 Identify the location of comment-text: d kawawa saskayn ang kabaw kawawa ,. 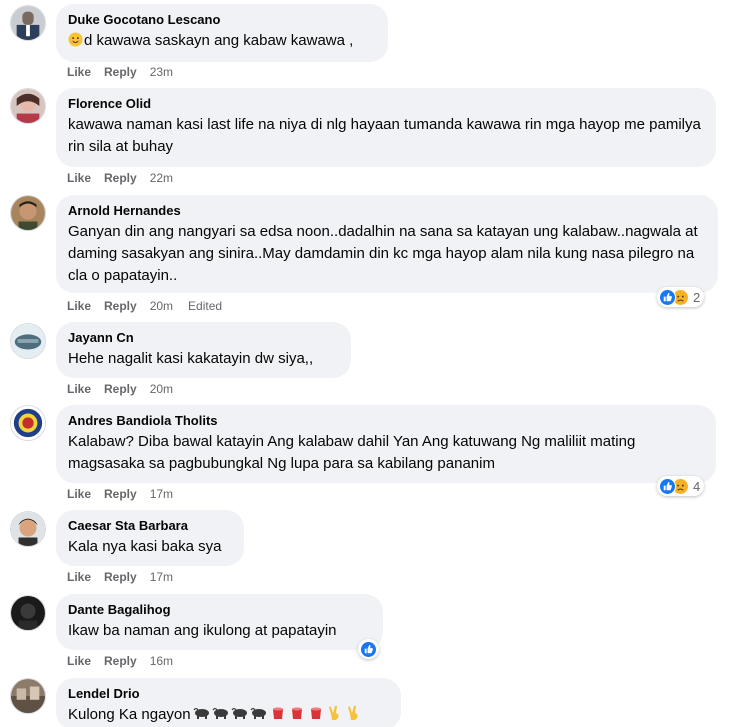
(222, 41).